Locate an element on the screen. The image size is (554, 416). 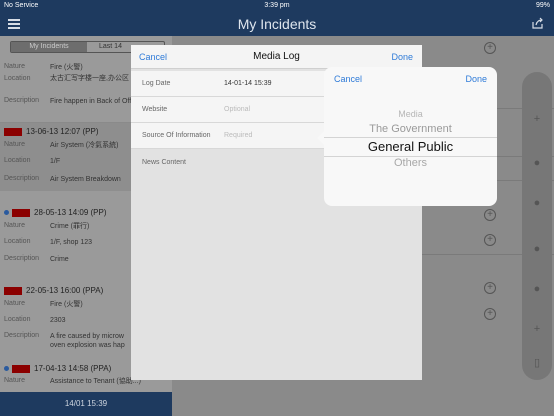
tool-sidebar: + ● ● ● ● + ▯ is located at coordinates (537, 226).